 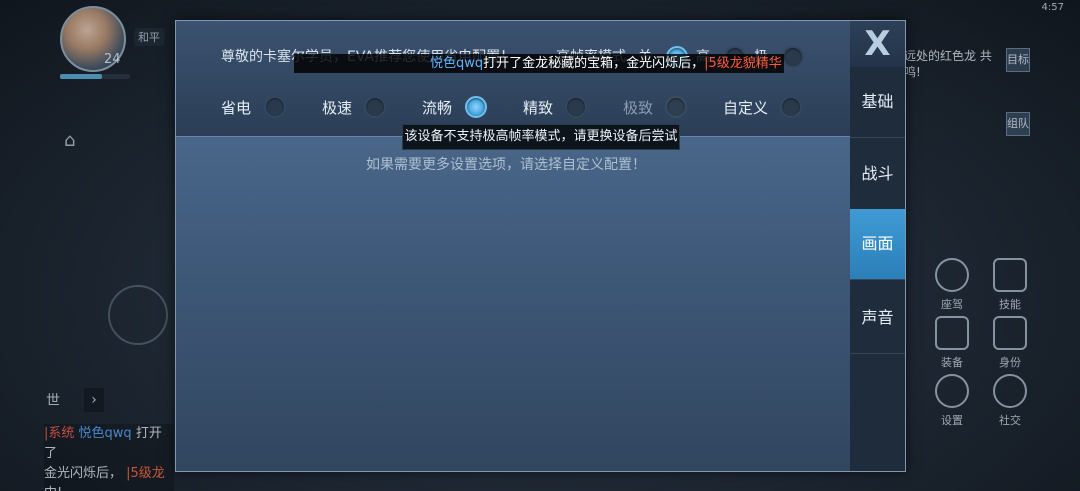 What do you see at coordinates (81, 76) in the screenshot?
I see `xp-bar-fill` at bounding box center [81, 76].